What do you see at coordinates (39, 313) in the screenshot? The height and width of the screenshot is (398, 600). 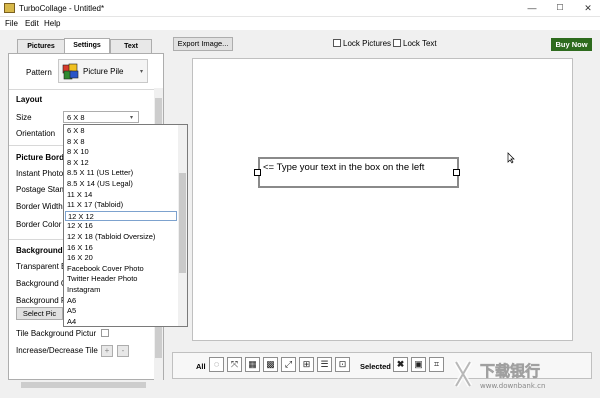 I see `select-picture-button: Select Pic` at bounding box center [39, 313].